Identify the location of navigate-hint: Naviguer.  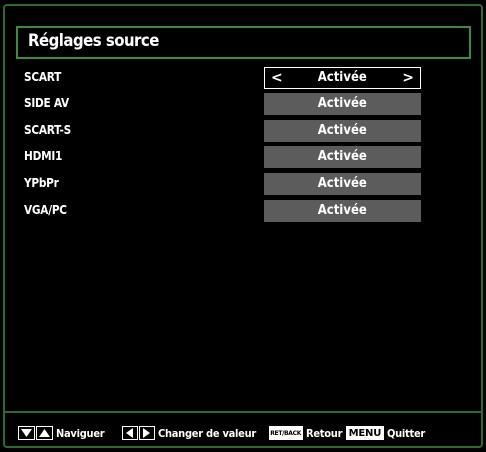
(80, 433).